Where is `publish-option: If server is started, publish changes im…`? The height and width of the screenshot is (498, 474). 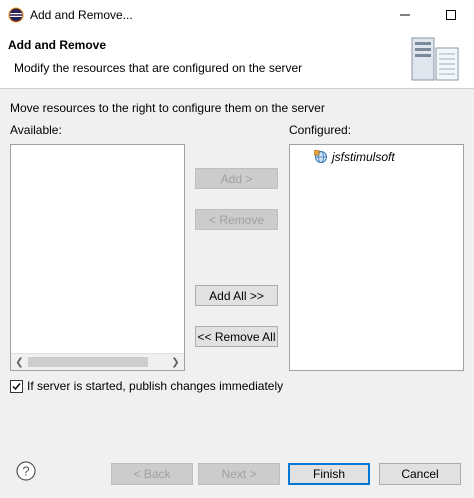 publish-option: If server is started, publish changes im… is located at coordinates (146, 386).